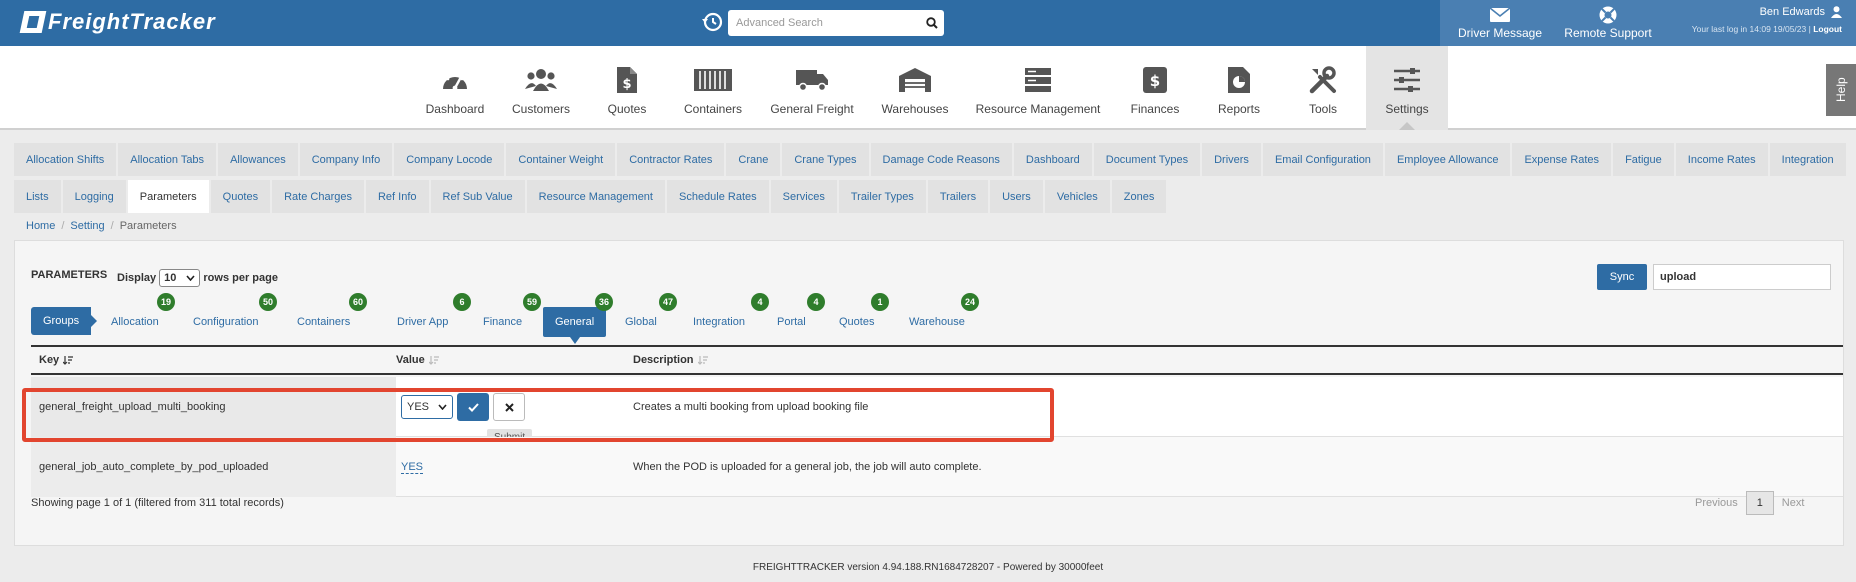  Describe the element at coordinates (1807, 159) in the screenshot. I see `tab-integration: Integration` at that location.